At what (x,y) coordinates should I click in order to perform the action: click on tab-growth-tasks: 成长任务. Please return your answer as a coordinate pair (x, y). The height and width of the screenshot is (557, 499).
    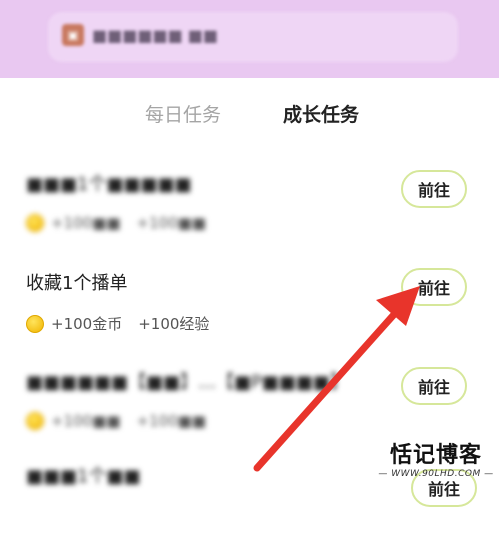
    Looking at the image, I should click on (321, 113).